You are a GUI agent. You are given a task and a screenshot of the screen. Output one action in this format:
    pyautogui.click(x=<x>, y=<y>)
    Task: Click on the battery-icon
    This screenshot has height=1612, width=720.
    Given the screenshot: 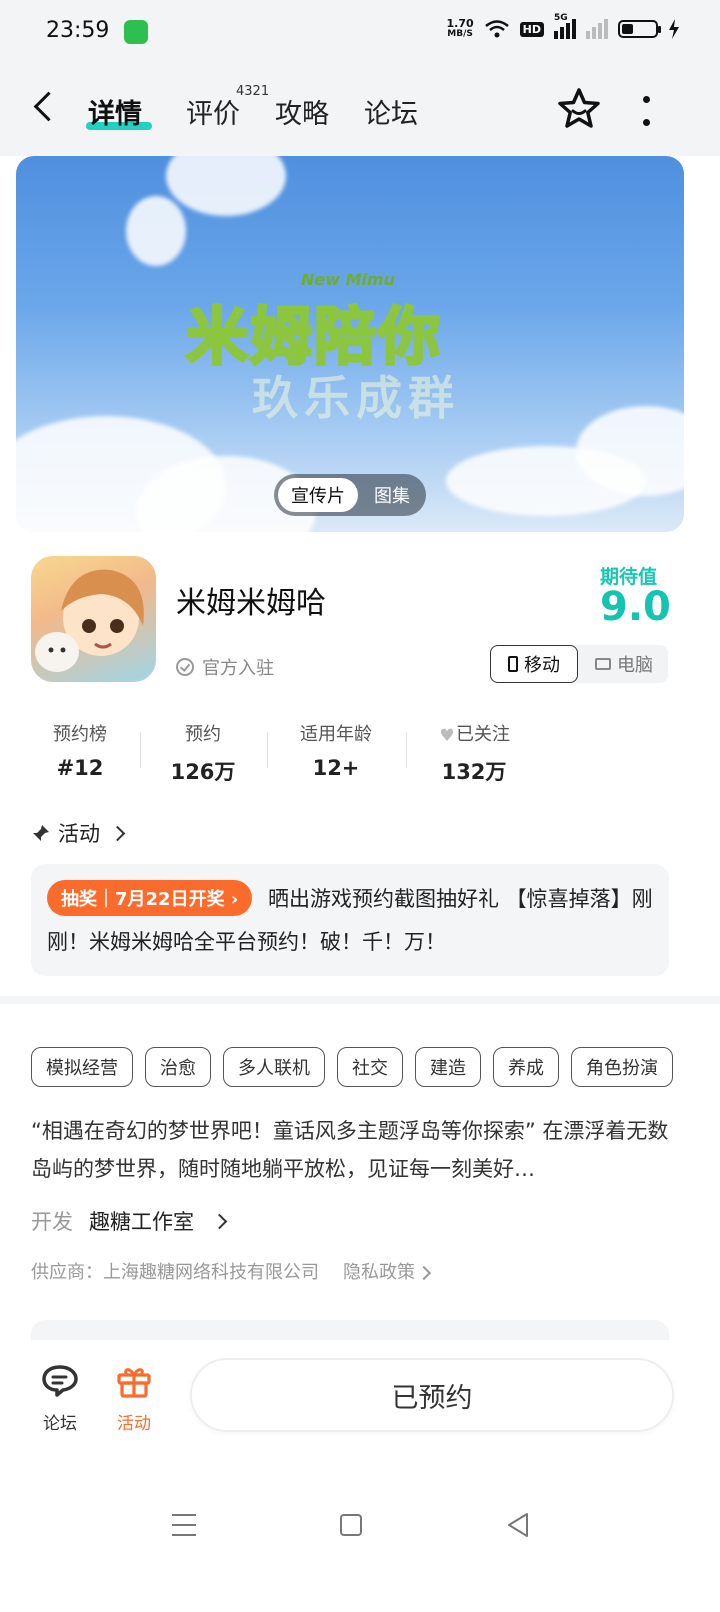 What is the action you would take?
    pyautogui.click(x=639, y=29)
    